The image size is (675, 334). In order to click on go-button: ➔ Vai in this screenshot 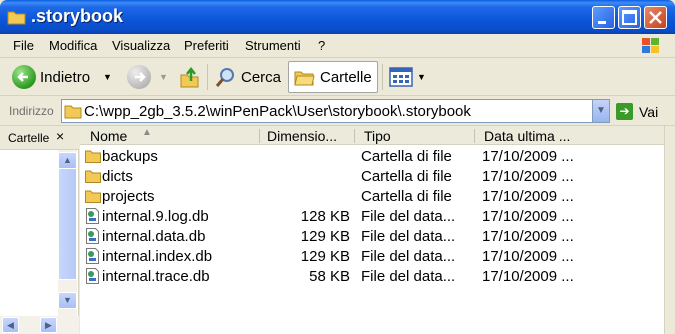, I will do `click(637, 111)`.